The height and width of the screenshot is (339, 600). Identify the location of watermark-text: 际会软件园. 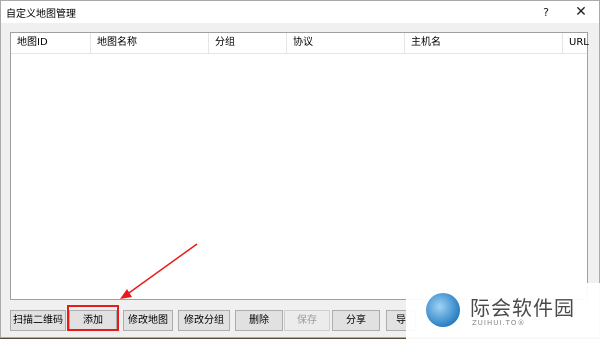
(522, 308).